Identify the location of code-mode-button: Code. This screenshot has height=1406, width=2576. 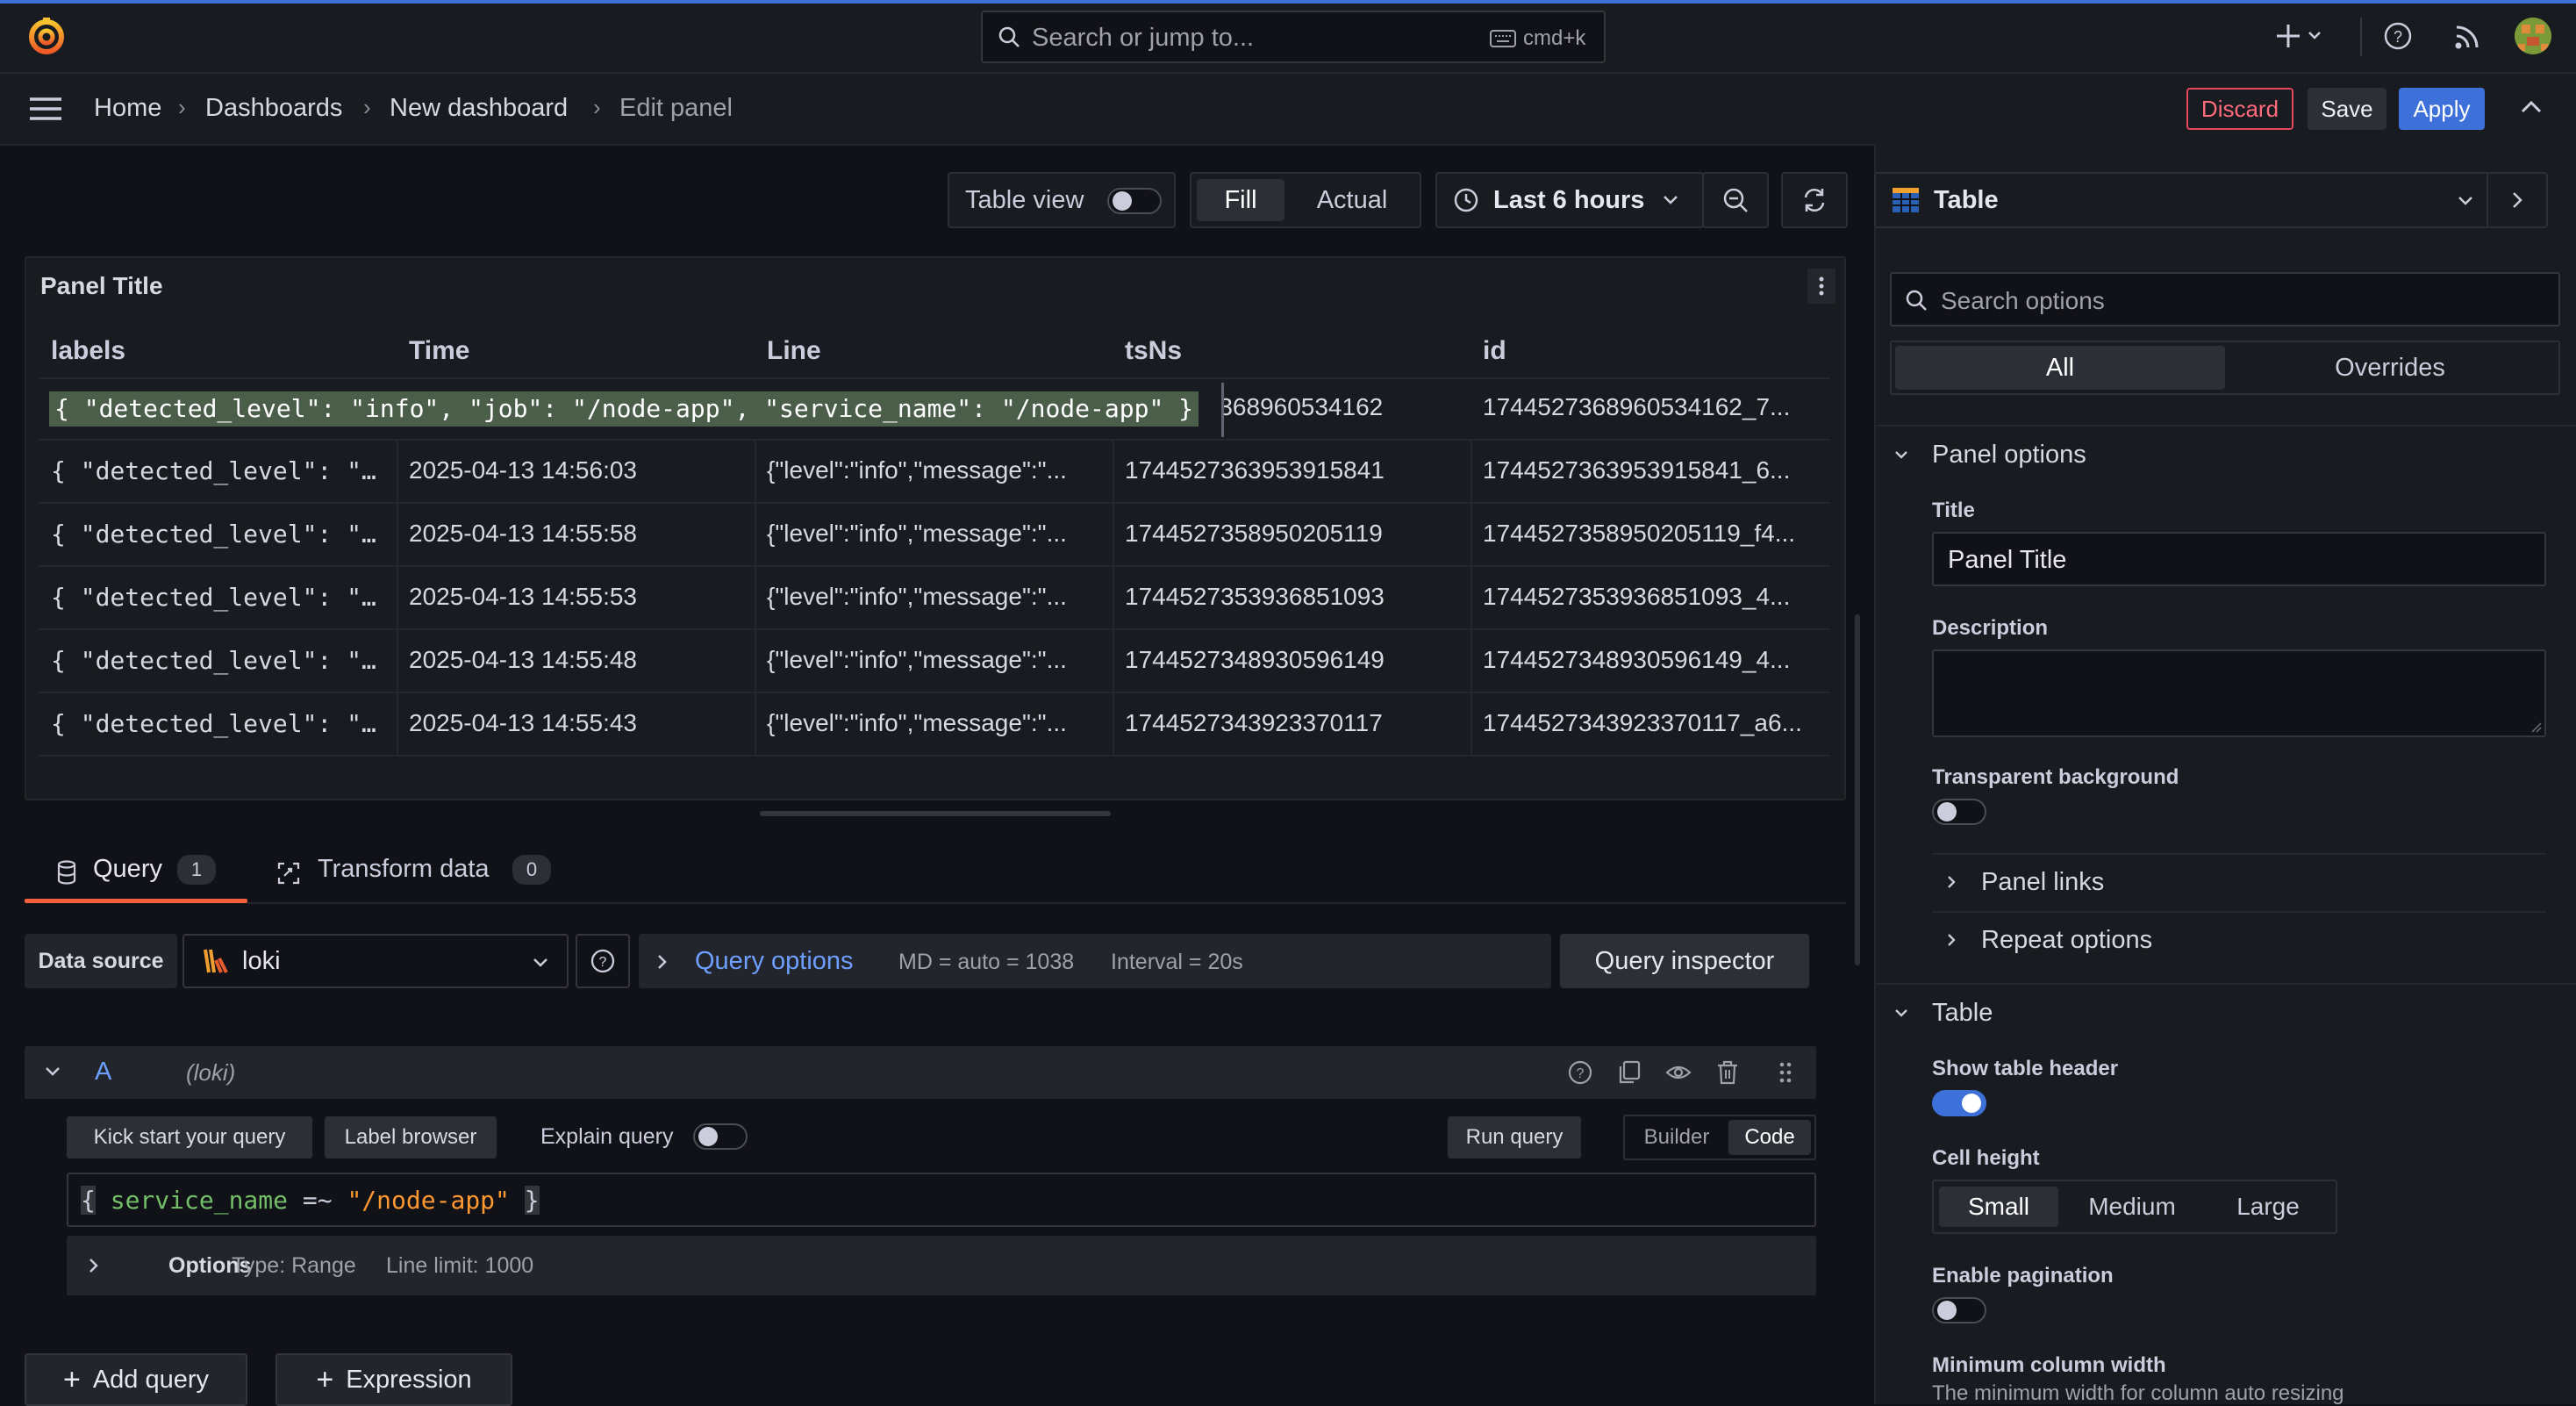
(1769, 1138).